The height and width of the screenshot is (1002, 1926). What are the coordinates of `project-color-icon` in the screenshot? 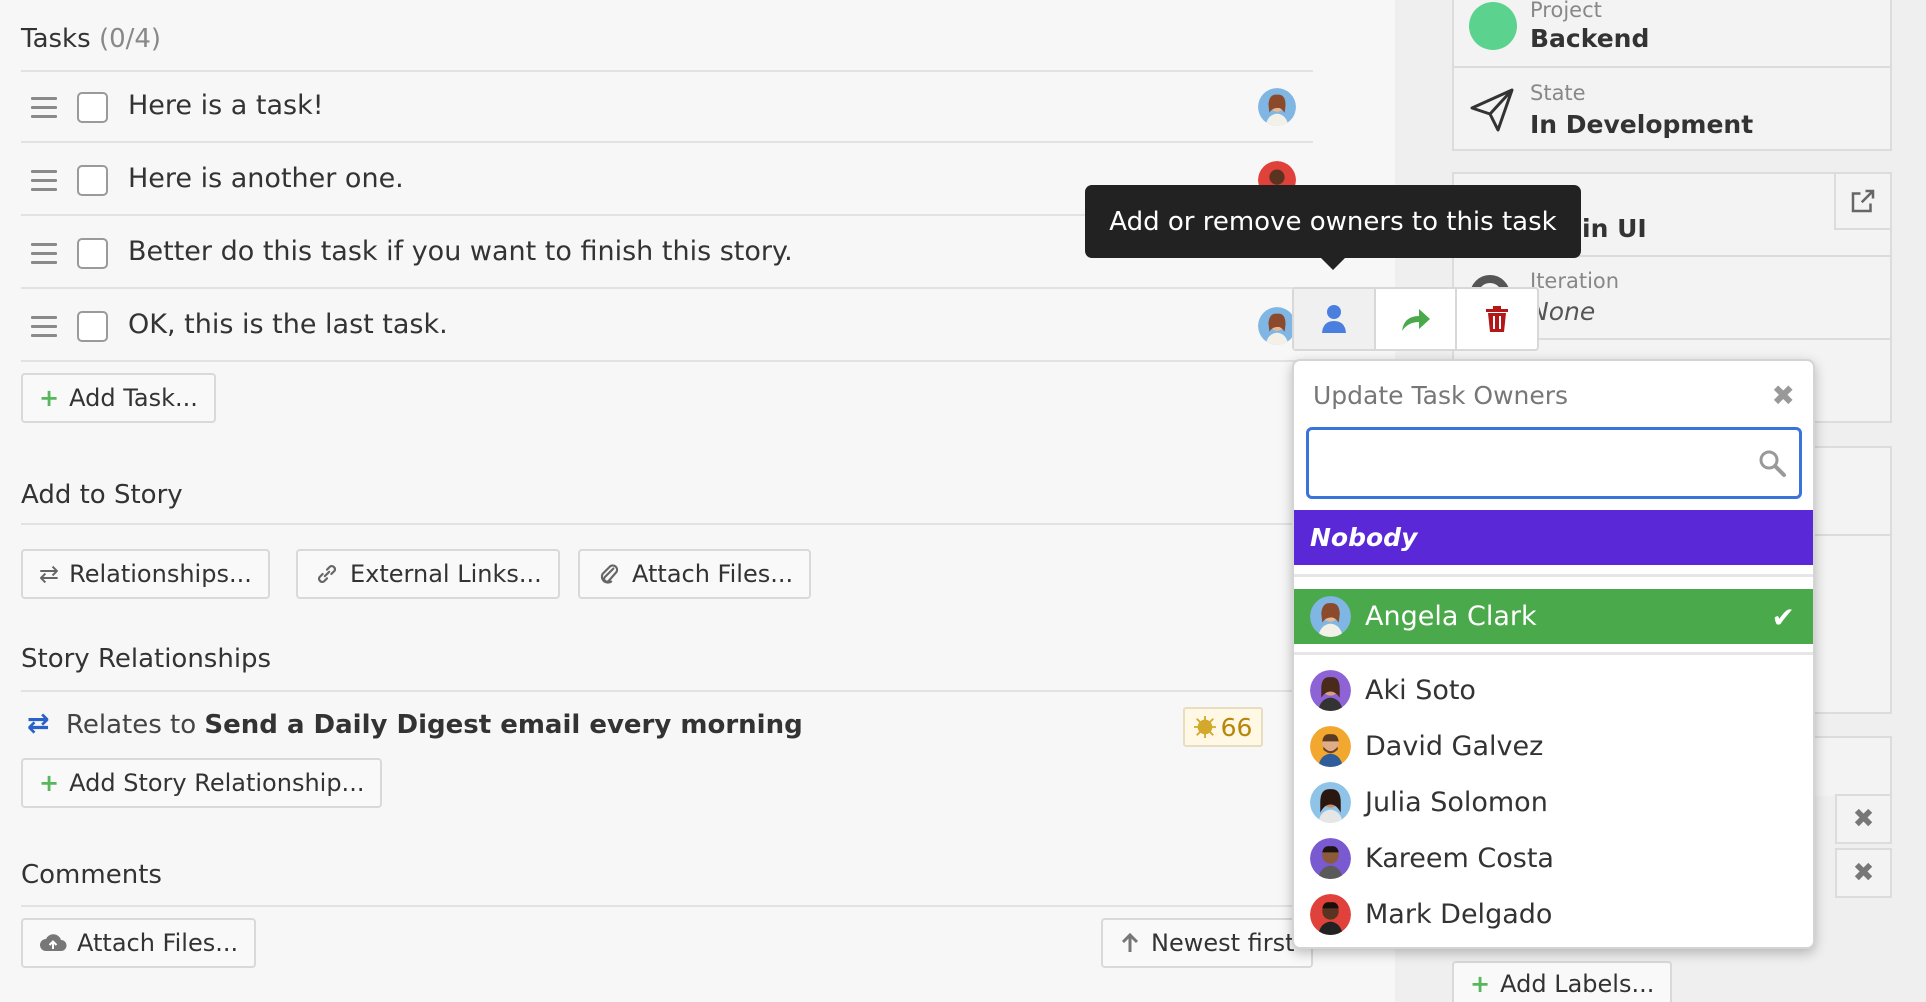 It's located at (1493, 26).